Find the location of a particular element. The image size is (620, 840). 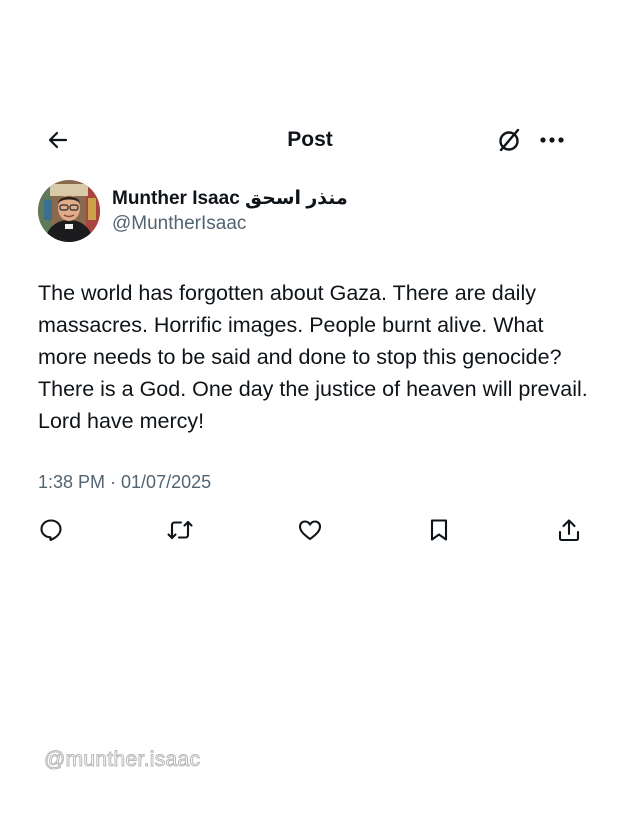

page-title: Post is located at coordinates (310, 139).